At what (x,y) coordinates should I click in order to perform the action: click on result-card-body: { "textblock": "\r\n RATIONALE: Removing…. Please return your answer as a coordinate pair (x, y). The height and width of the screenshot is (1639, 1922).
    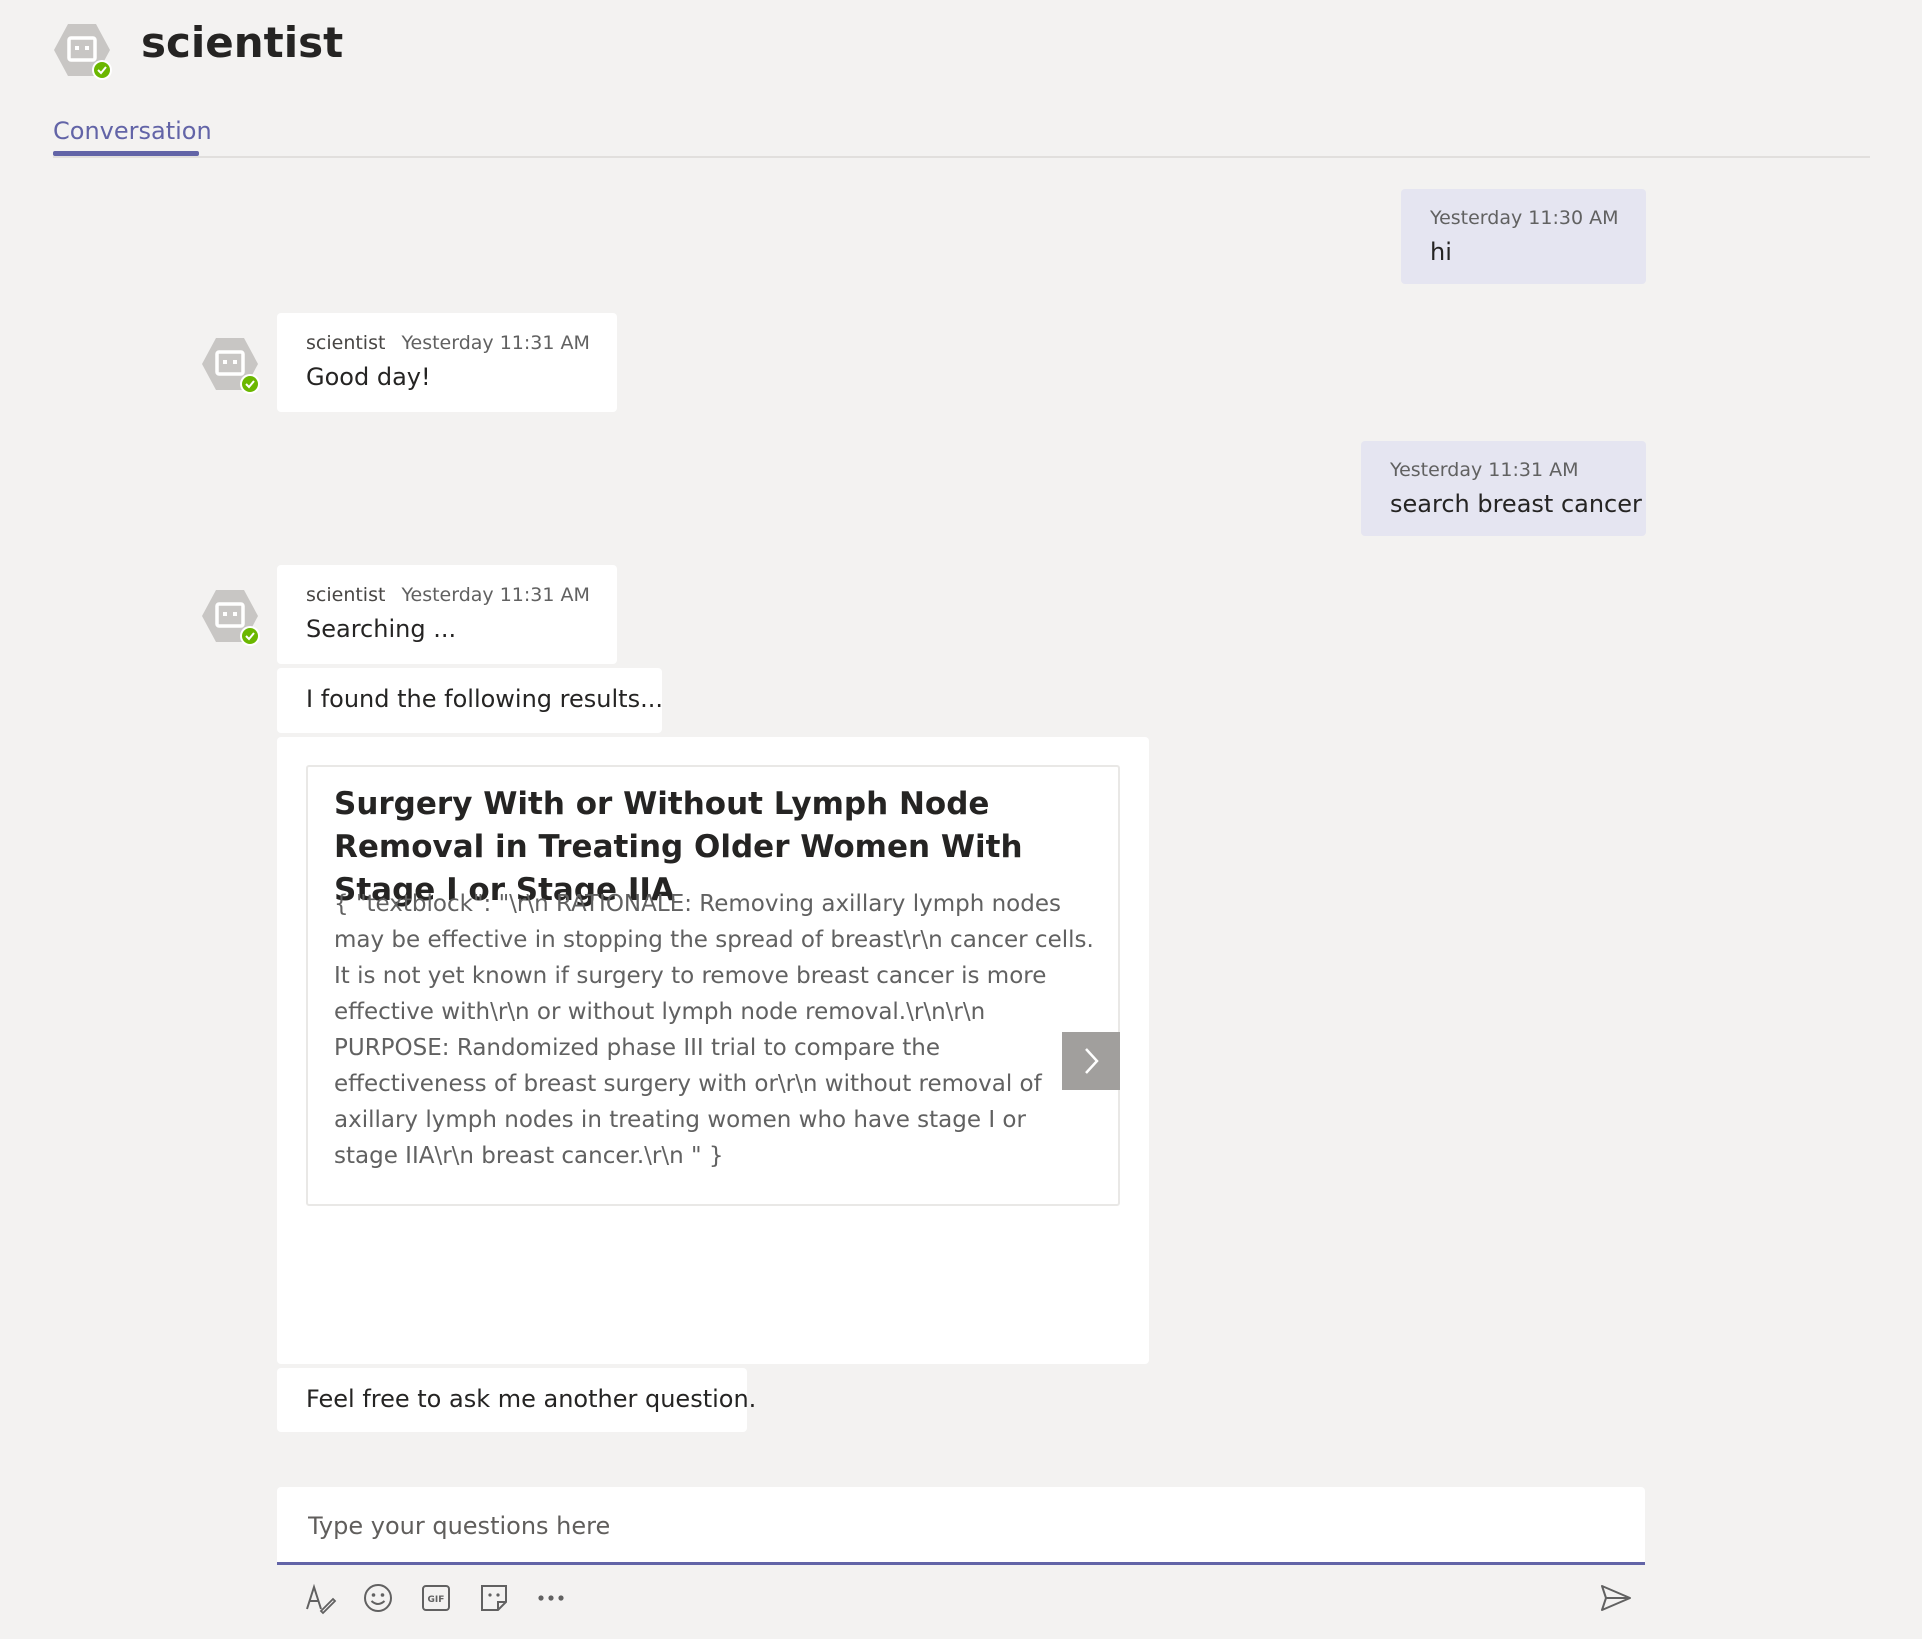
    Looking at the image, I should click on (714, 1030).